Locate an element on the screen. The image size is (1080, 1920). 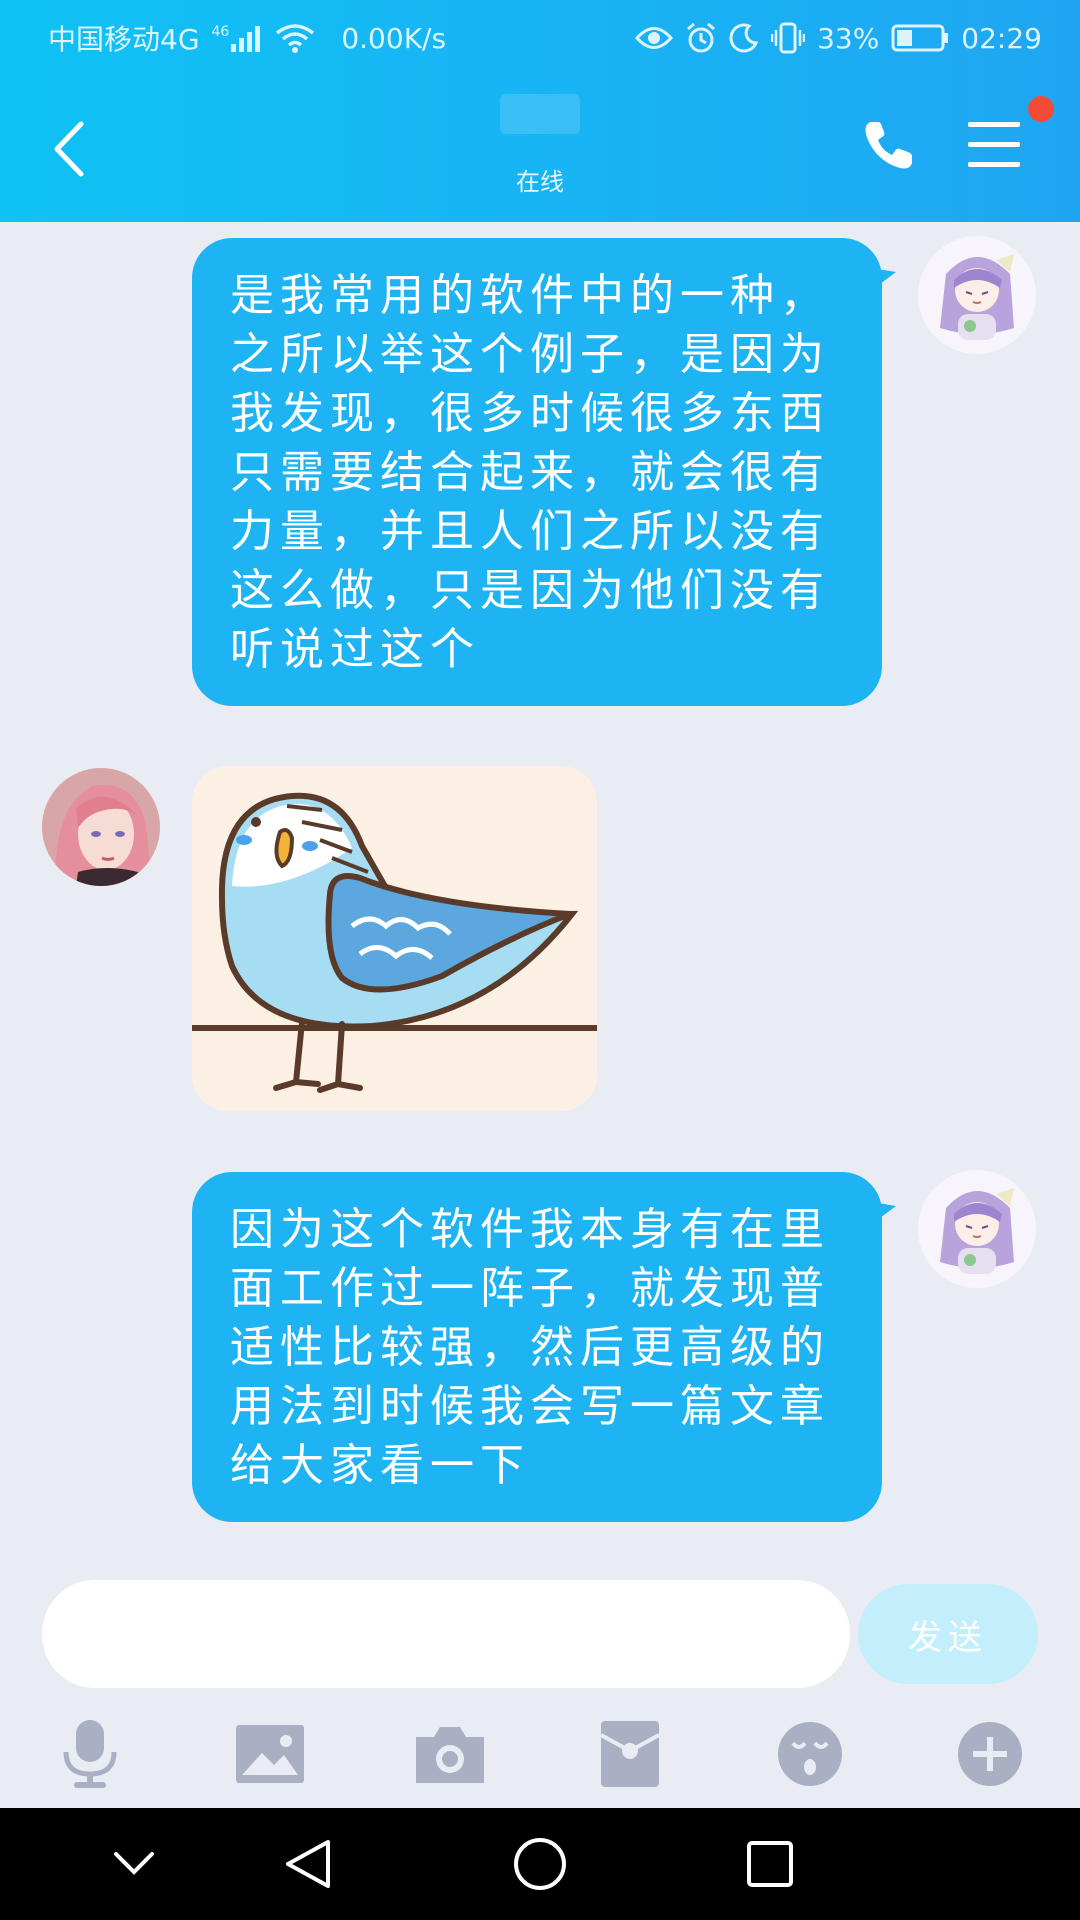
call-button is located at coordinates (888, 146).